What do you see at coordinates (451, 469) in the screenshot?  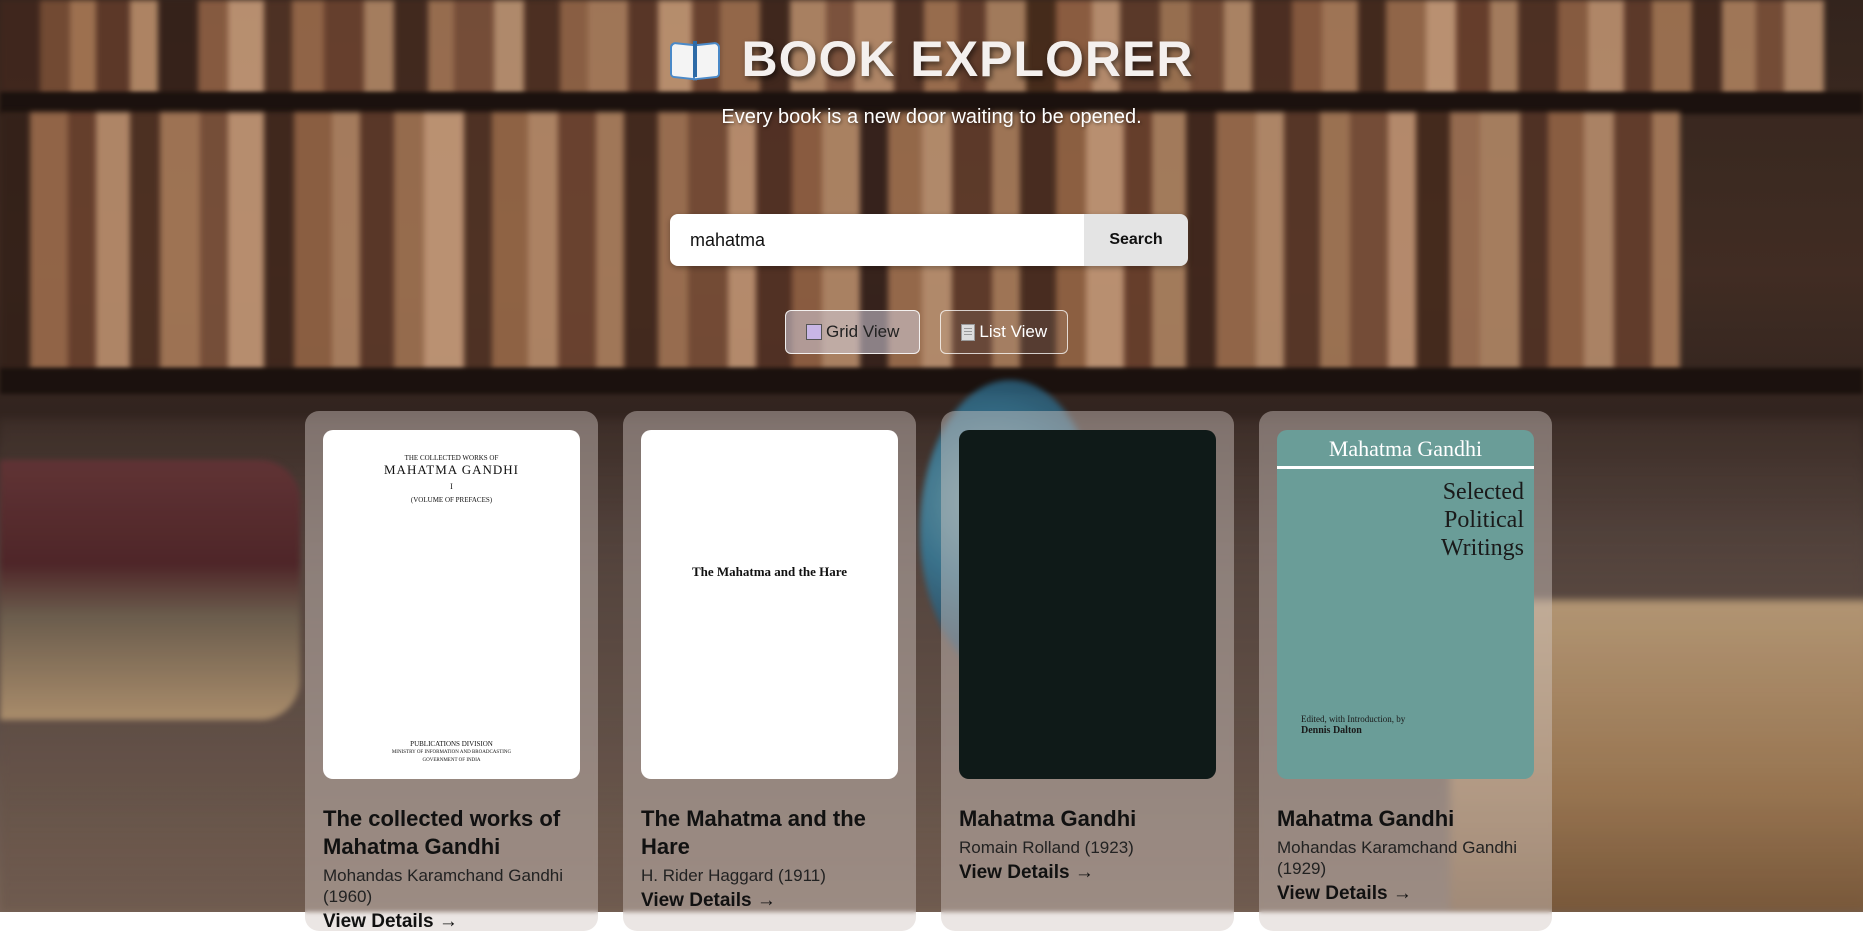 I see `cover-text: MAHATMA GANDHI` at bounding box center [451, 469].